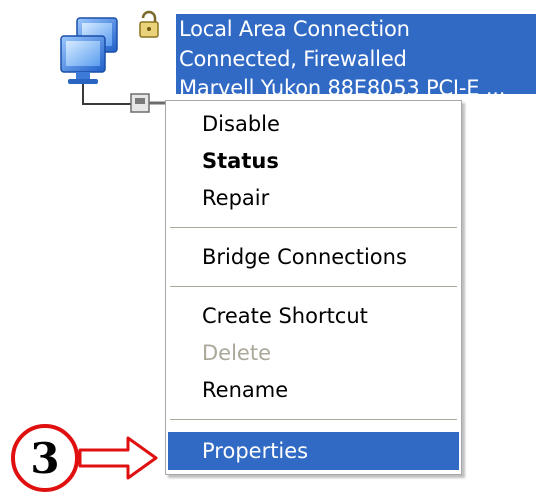 This screenshot has height=498, width=537. What do you see at coordinates (313, 161) in the screenshot?
I see `menu-item-status: Status` at bounding box center [313, 161].